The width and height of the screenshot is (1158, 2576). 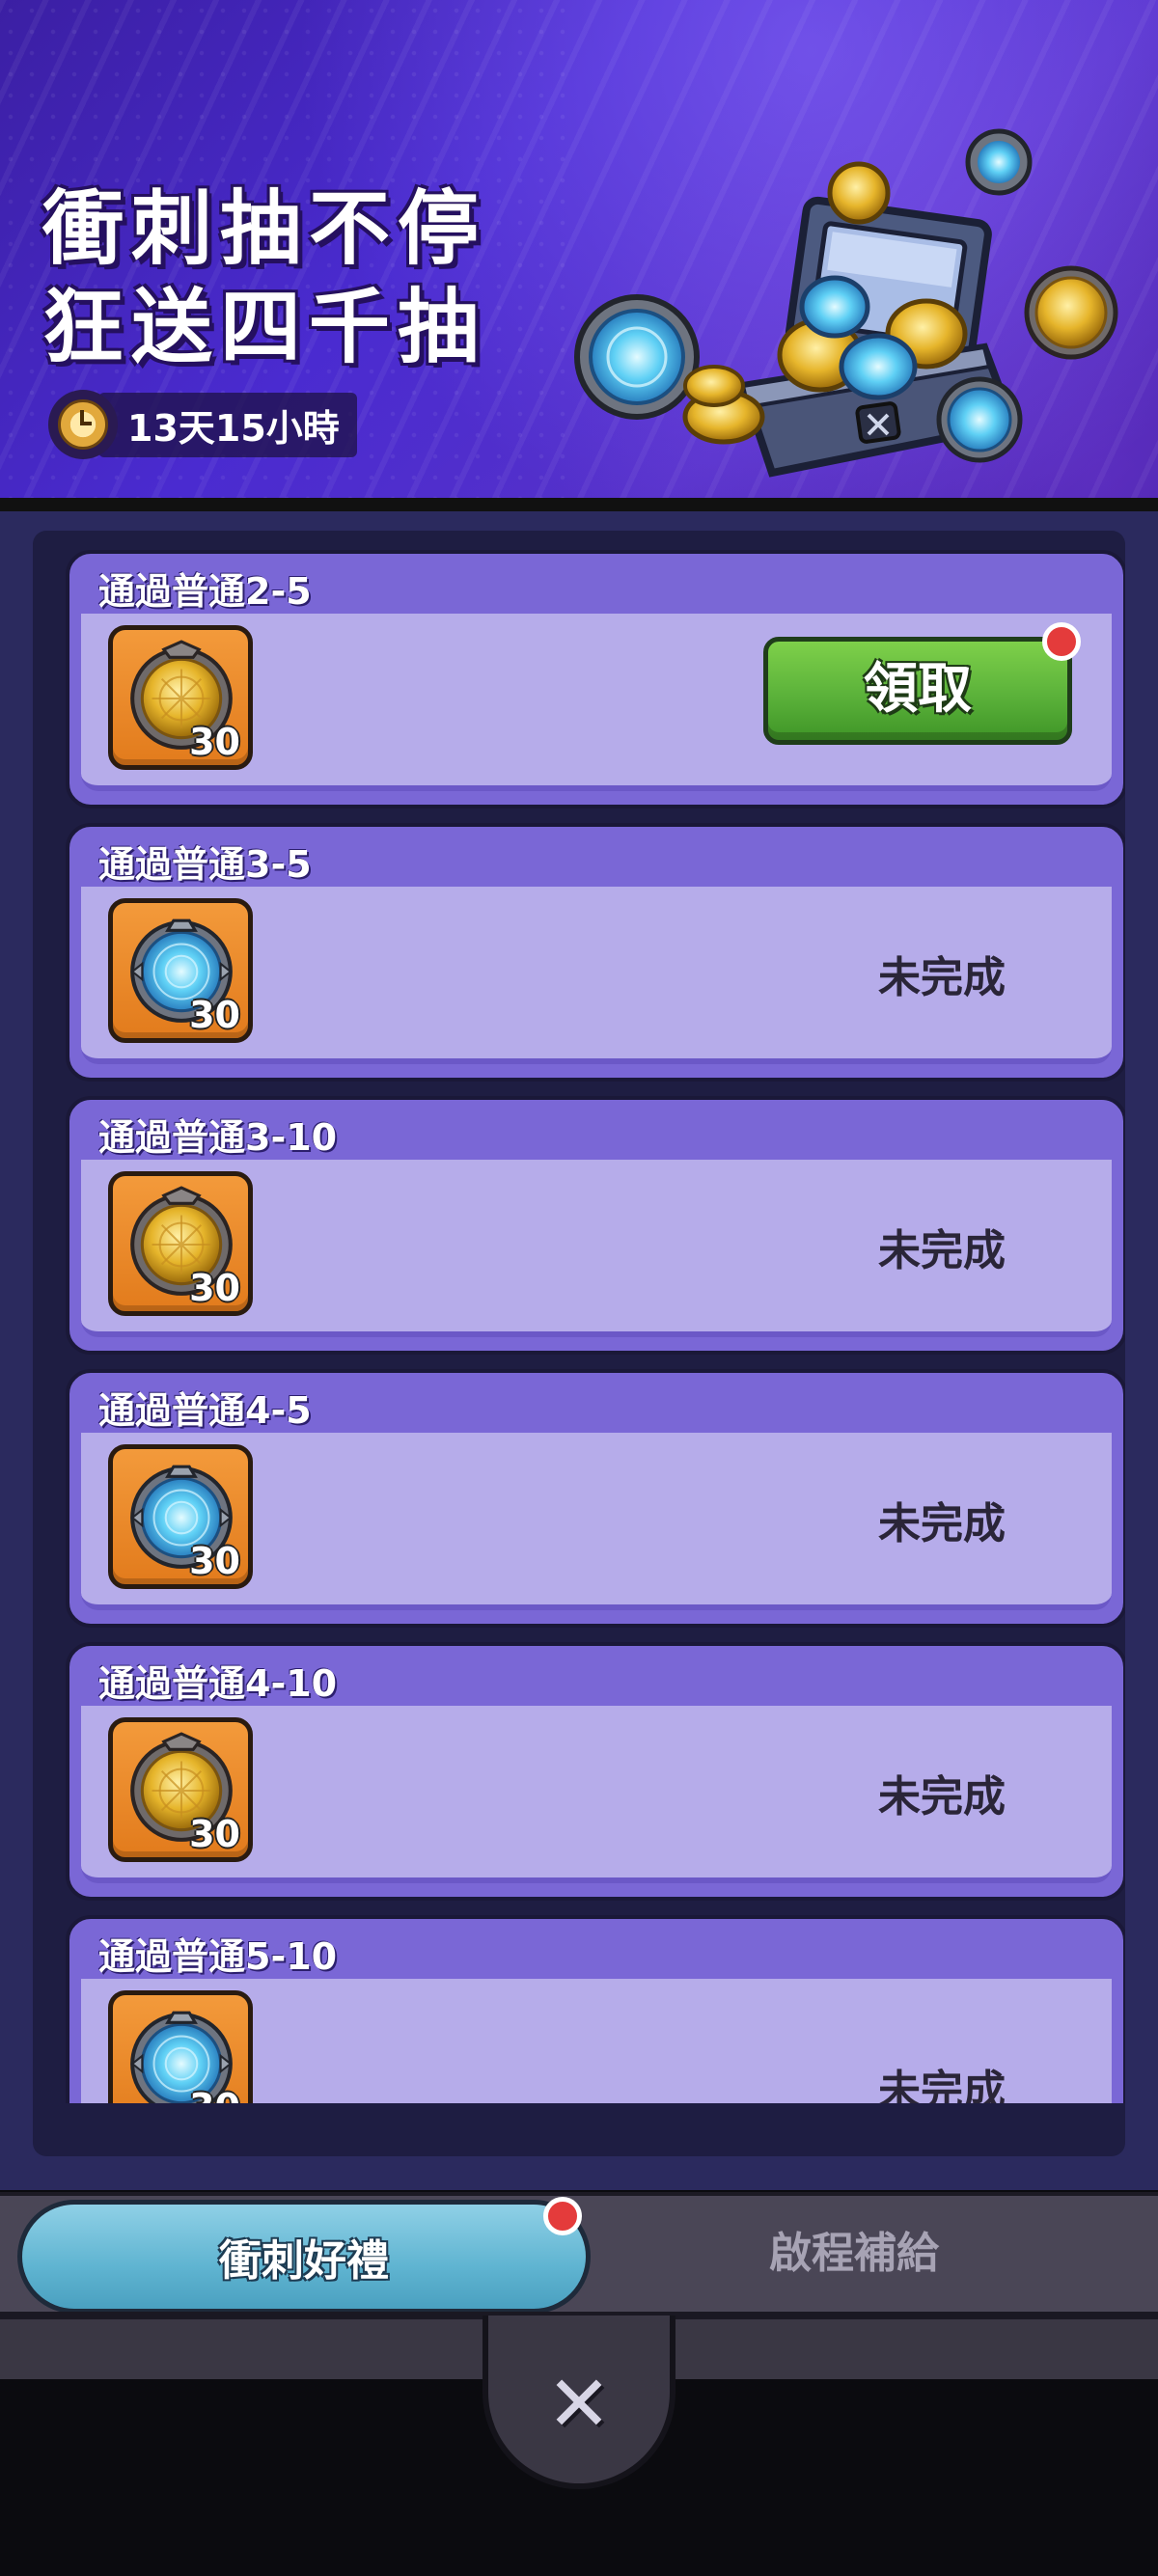 I want to click on banner-divider, so click(x=579, y=505).